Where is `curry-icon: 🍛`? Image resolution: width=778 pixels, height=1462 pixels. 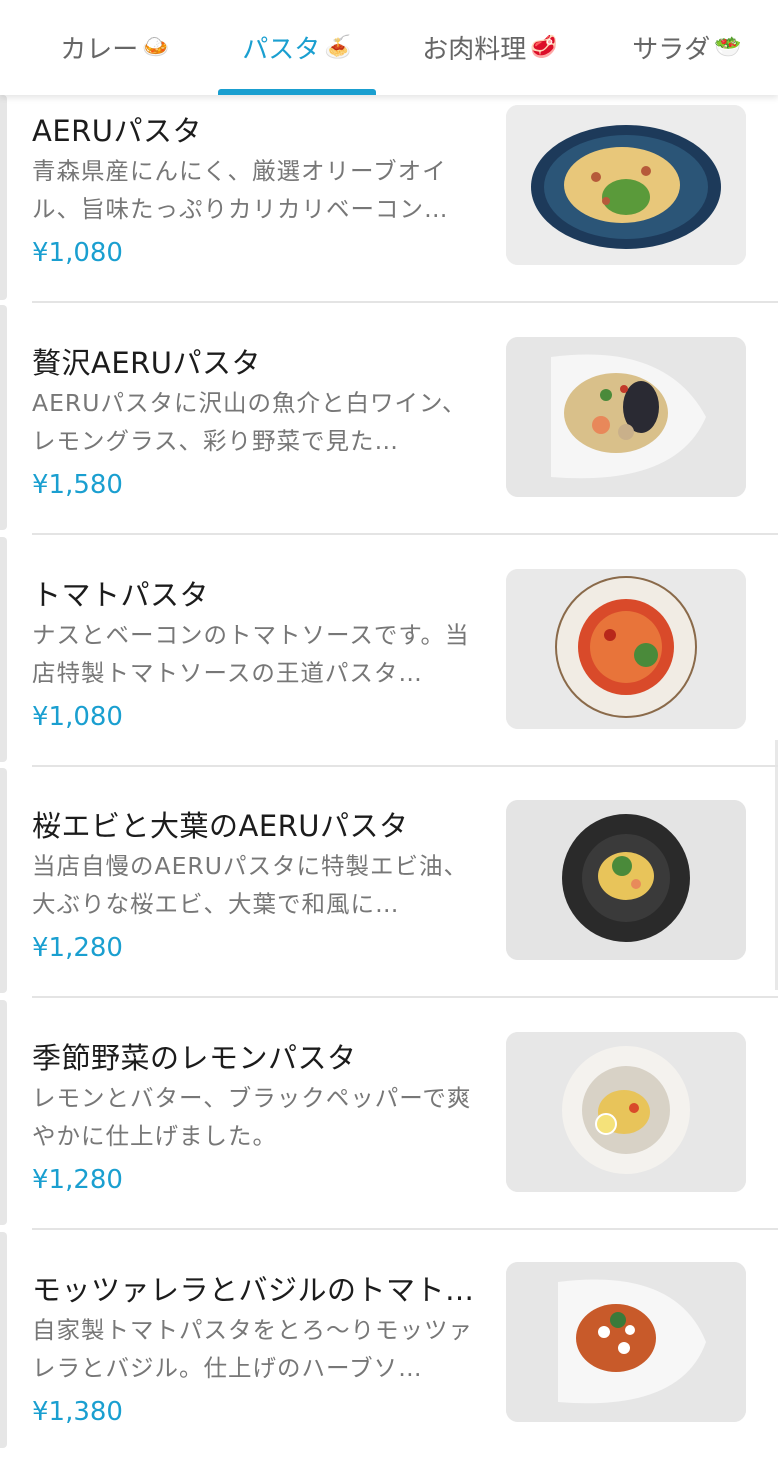 curry-icon: 🍛 is located at coordinates (156, 47).